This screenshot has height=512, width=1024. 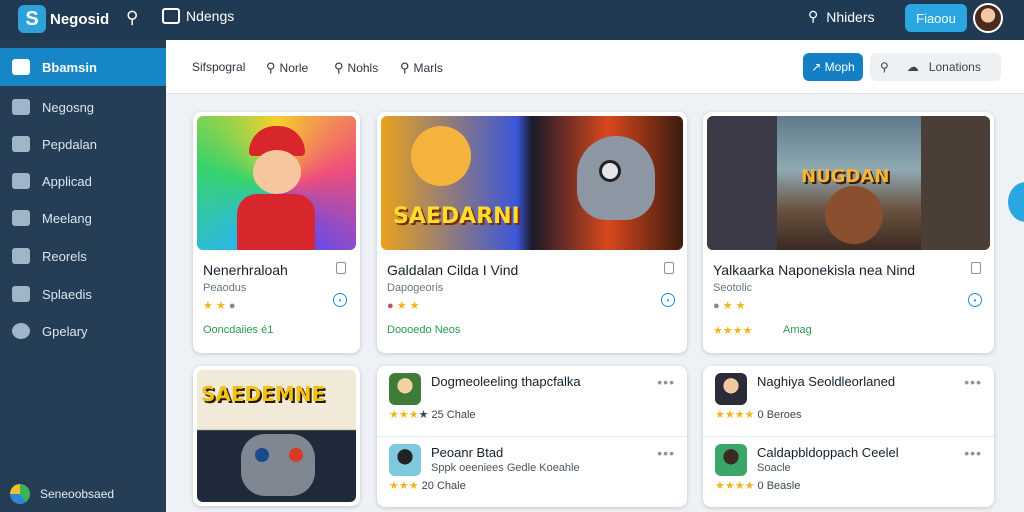 I want to click on list-item-title: Caldapbldoppach Ceelel, so click(x=828, y=452).